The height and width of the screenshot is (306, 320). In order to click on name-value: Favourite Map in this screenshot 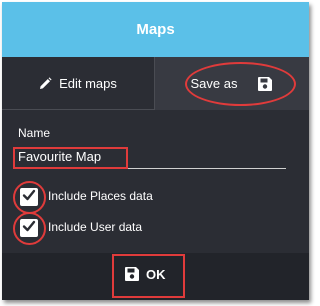, I will do `click(60, 156)`.